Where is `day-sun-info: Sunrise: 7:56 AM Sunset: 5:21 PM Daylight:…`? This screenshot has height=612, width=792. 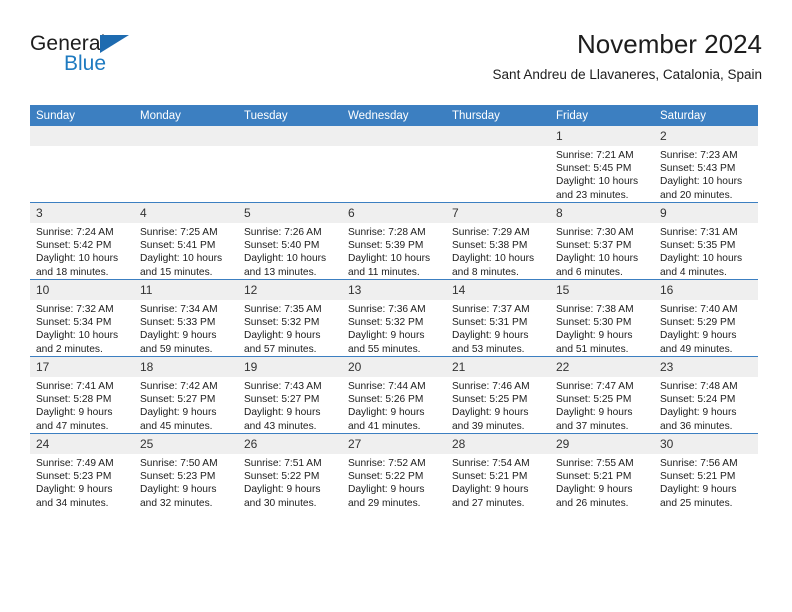 day-sun-info: Sunrise: 7:56 AM Sunset: 5:21 PM Daylight:… is located at coordinates (706, 482).